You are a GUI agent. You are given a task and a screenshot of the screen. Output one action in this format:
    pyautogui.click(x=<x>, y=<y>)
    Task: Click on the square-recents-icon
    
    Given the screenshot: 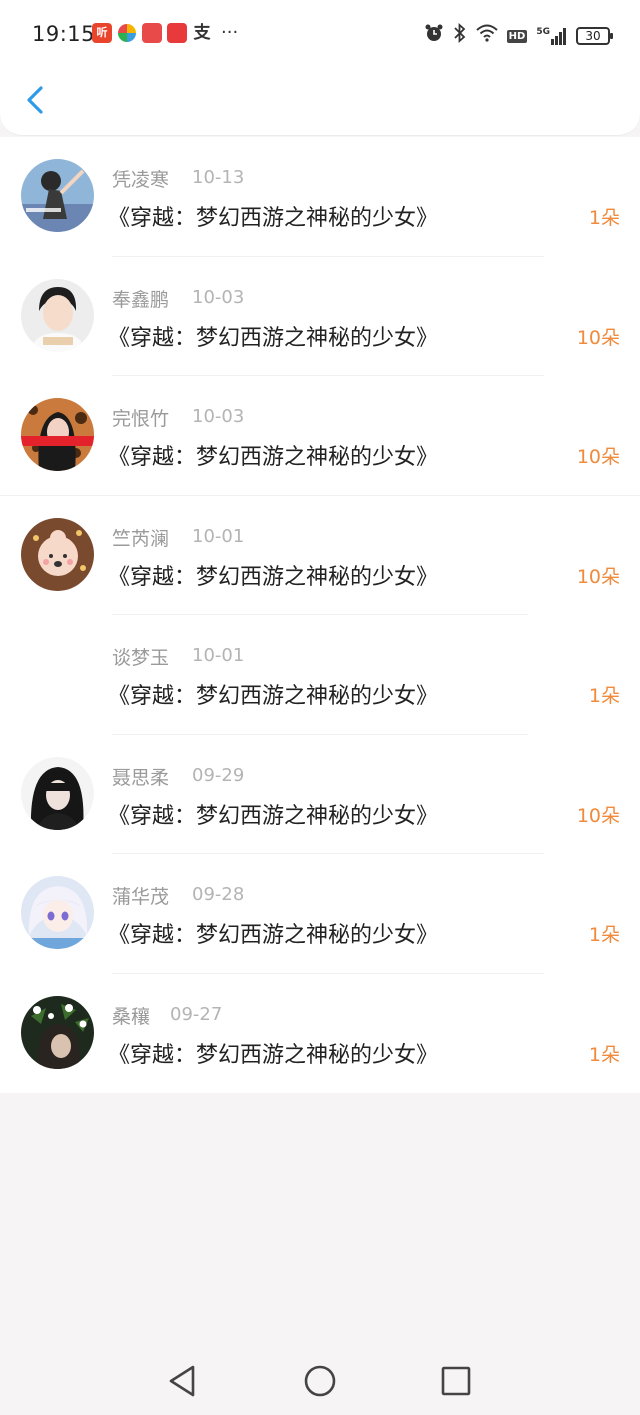 What is the action you would take?
    pyautogui.click(x=456, y=1381)
    